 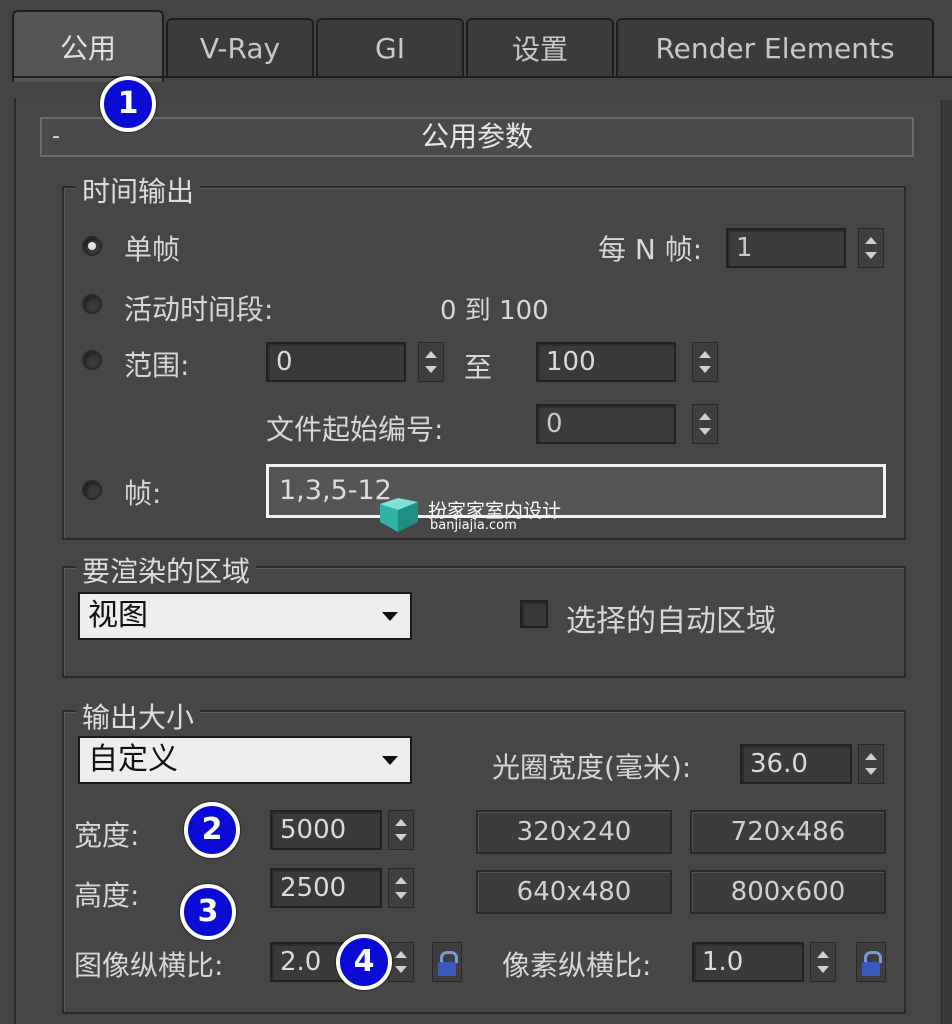 What do you see at coordinates (606, 424) in the screenshot?
I see `file-start-input: 0` at bounding box center [606, 424].